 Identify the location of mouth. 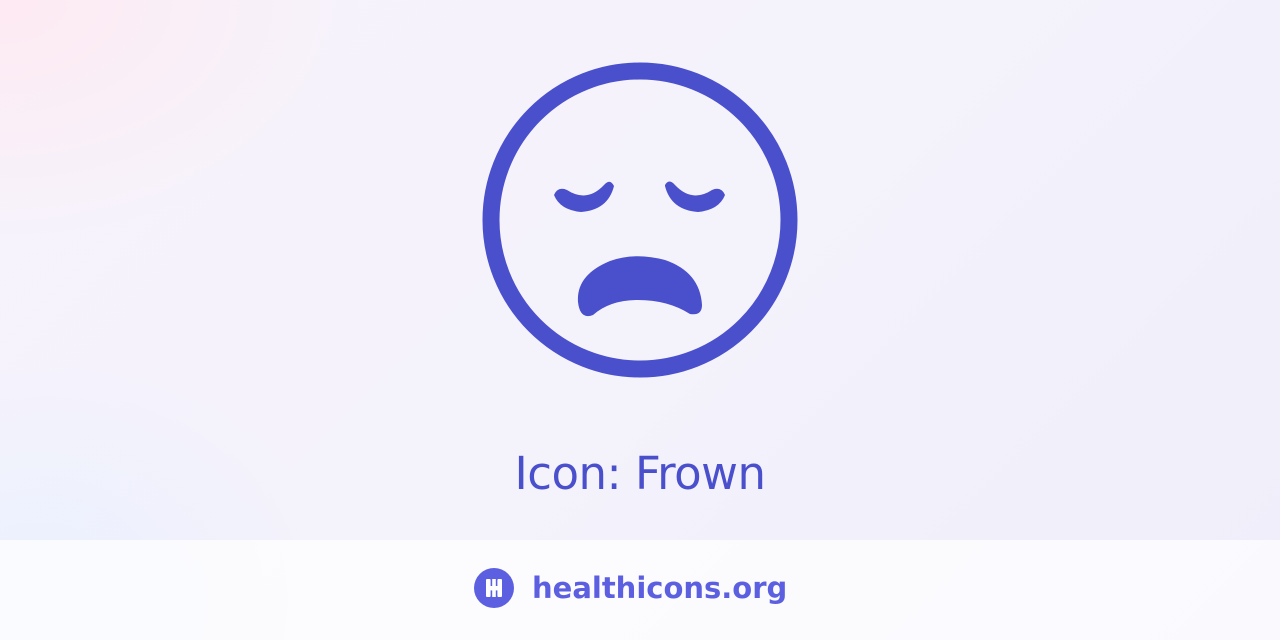
(639, 286).